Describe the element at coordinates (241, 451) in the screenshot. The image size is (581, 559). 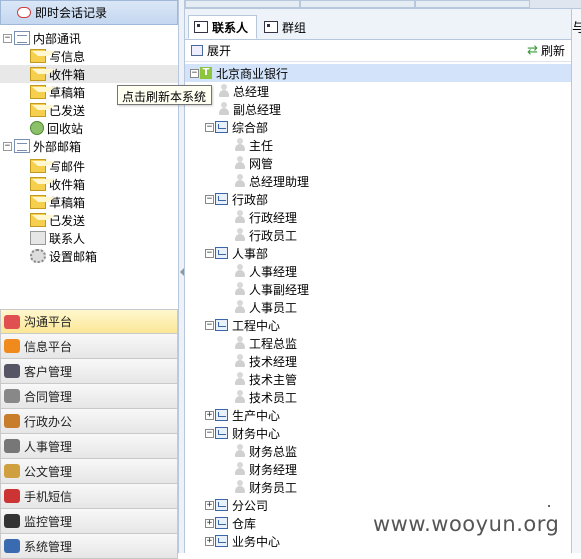
I see `org-tree-item: 财务总监` at that location.